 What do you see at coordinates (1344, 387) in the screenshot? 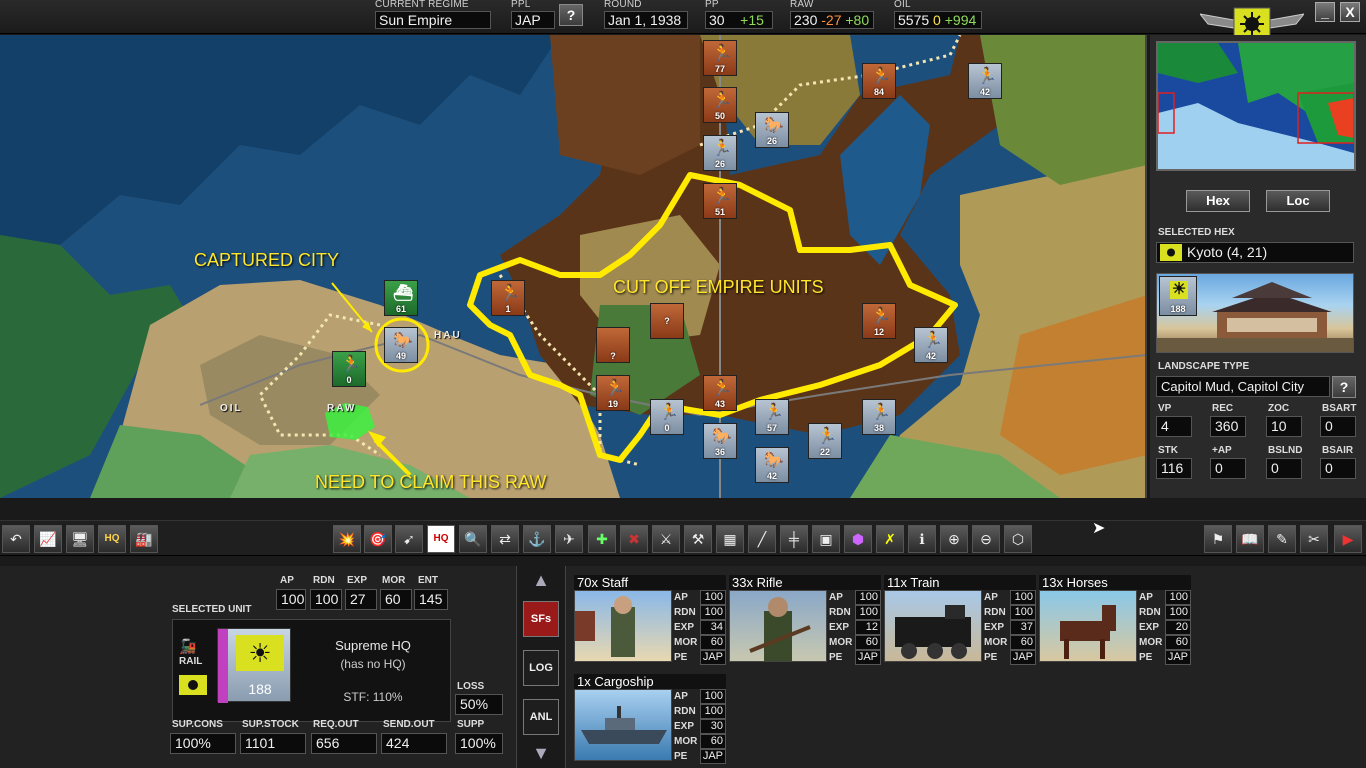
I see `landscape-help-button: ?` at bounding box center [1344, 387].